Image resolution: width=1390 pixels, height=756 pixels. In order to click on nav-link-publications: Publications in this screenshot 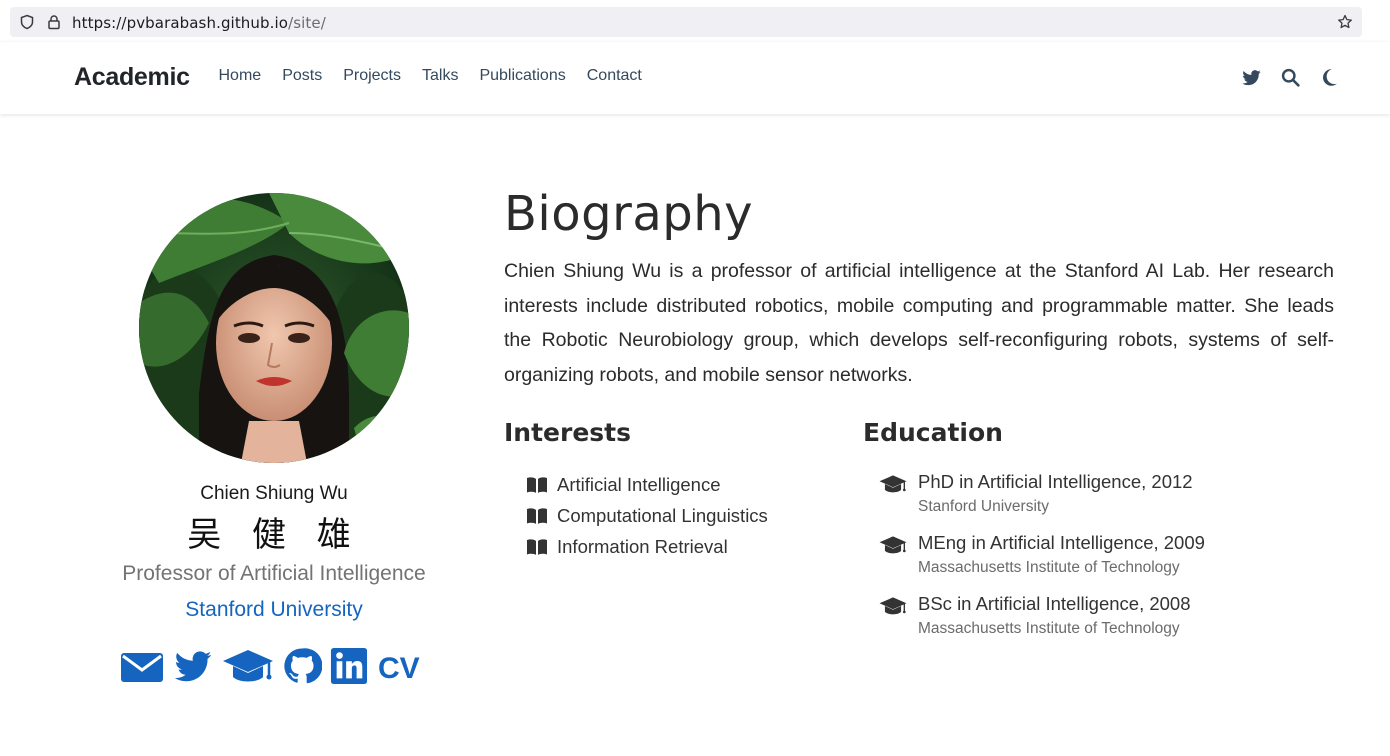, I will do `click(522, 76)`.